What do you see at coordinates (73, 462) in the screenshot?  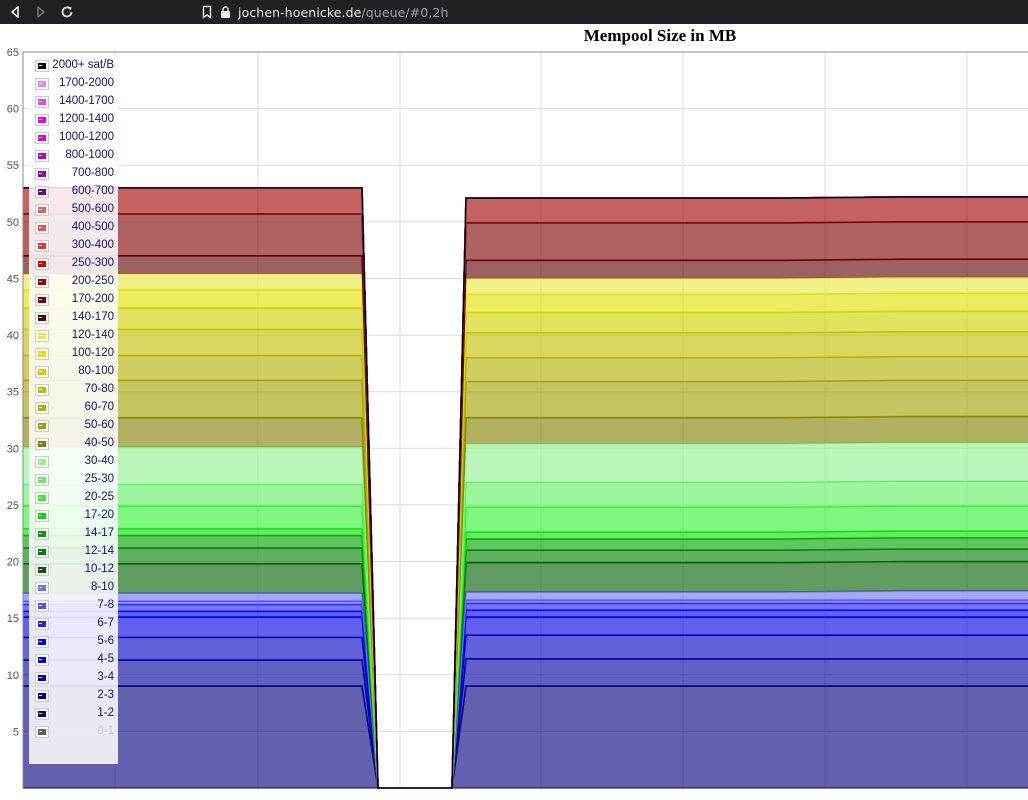 I see `legend-item: 30-40` at bounding box center [73, 462].